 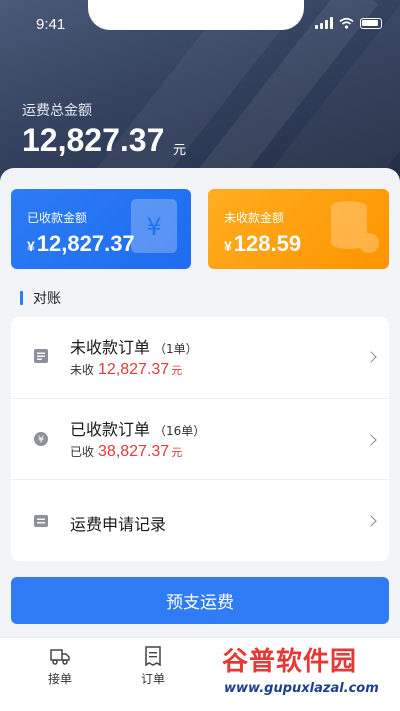 What do you see at coordinates (301, 688) in the screenshot?
I see `watermark-url: www.gupuxlazal.com` at bounding box center [301, 688].